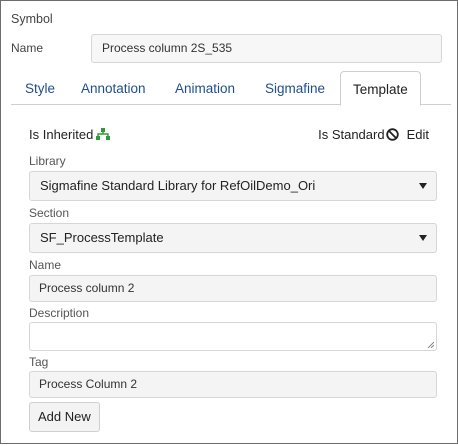 This screenshot has width=458, height=446. Describe the element at coordinates (205, 88) in the screenshot. I see `tab-animation: Animation` at that location.